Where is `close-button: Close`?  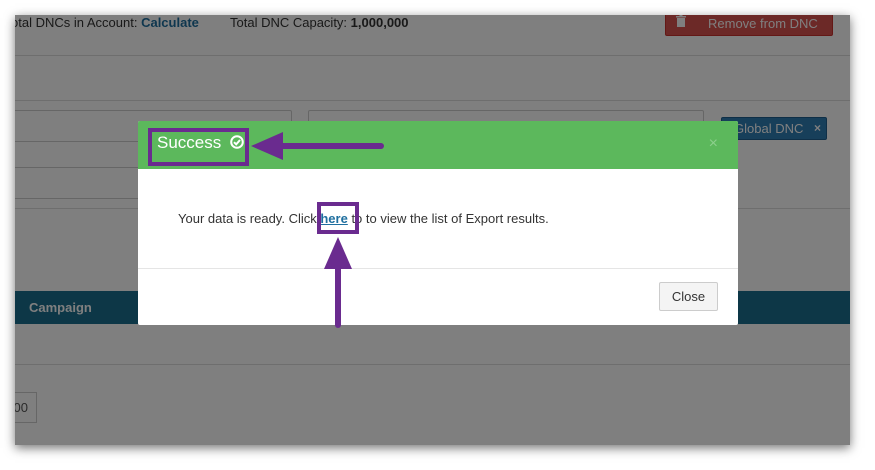
close-button: Close is located at coordinates (688, 296).